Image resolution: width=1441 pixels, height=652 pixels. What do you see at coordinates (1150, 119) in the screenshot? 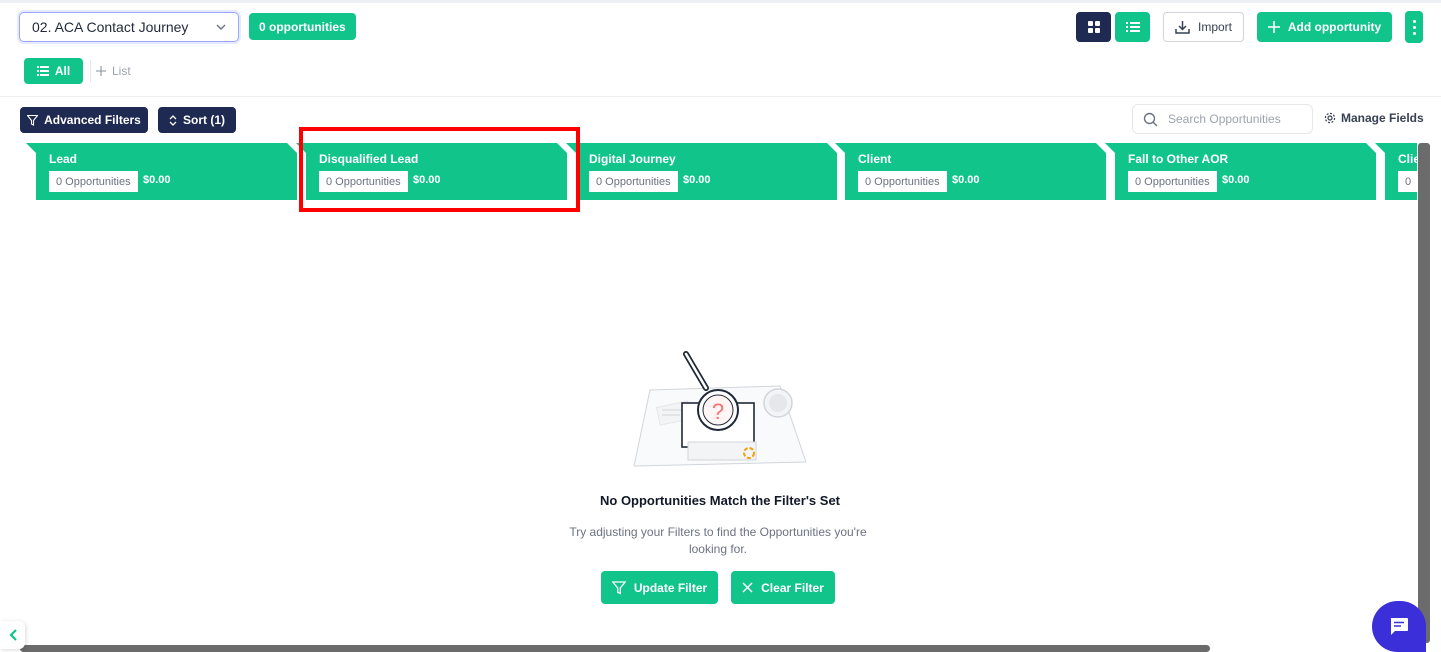
I see `search-icon` at bounding box center [1150, 119].